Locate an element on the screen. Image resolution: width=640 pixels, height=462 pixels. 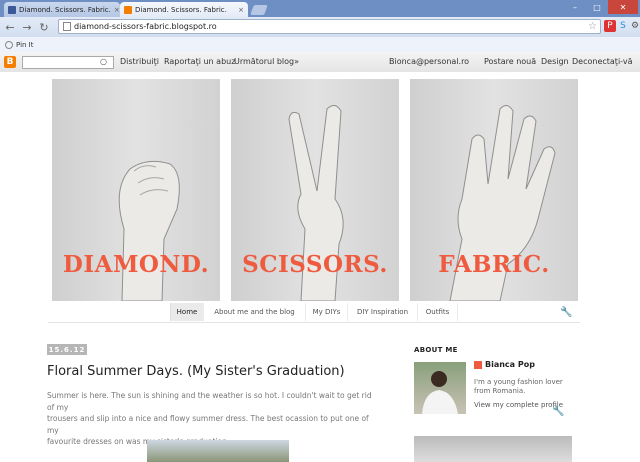
sign-out-link: Deconectaţi-vă is located at coordinates (602, 61).